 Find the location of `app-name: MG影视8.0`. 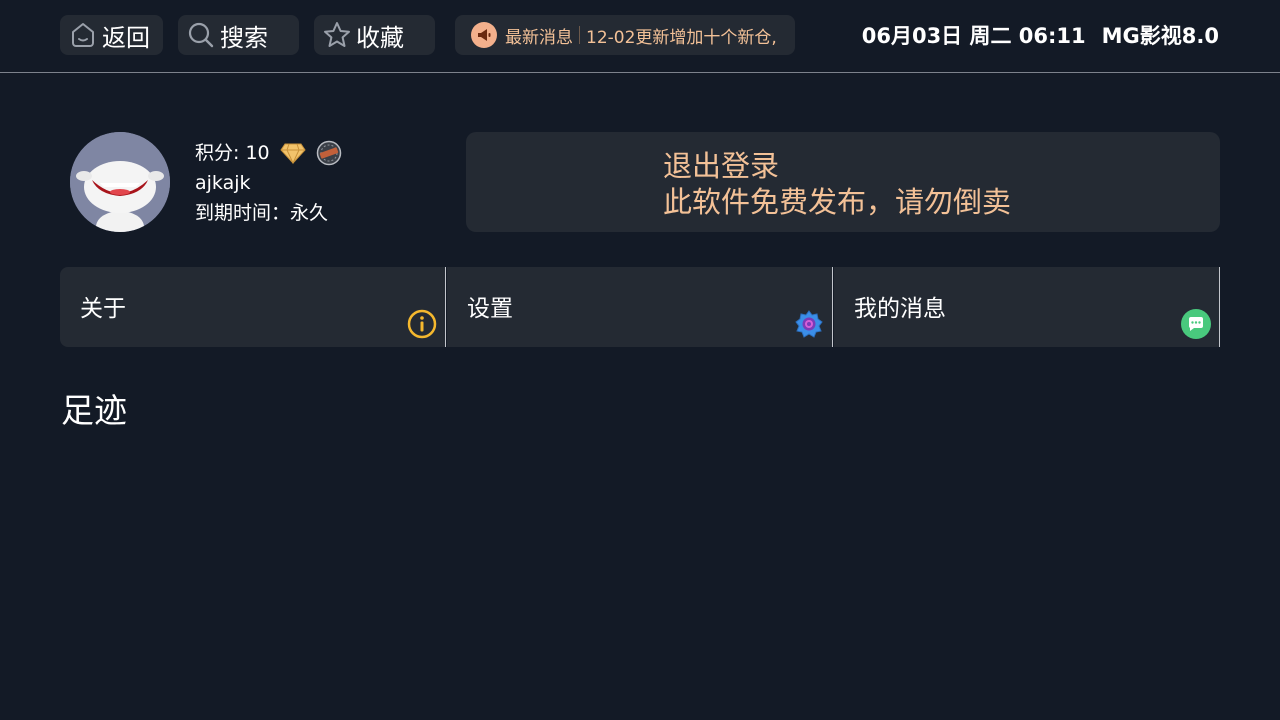

app-name: MG影视8.0 is located at coordinates (1160, 36).